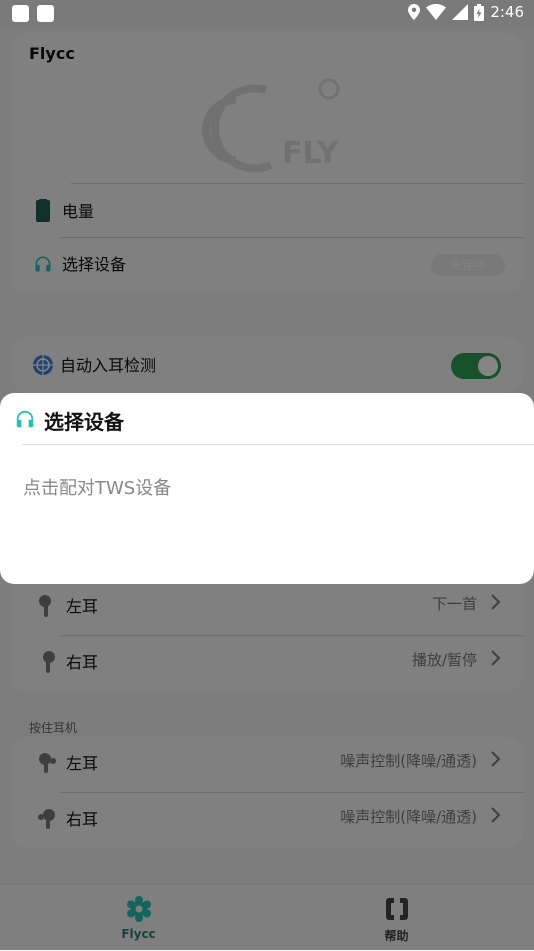 Image resolution: width=534 pixels, height=951 pixels. Describe the element at coordinates (507, 12) in the screenshot. I see `status-time: 2:46` at that location.